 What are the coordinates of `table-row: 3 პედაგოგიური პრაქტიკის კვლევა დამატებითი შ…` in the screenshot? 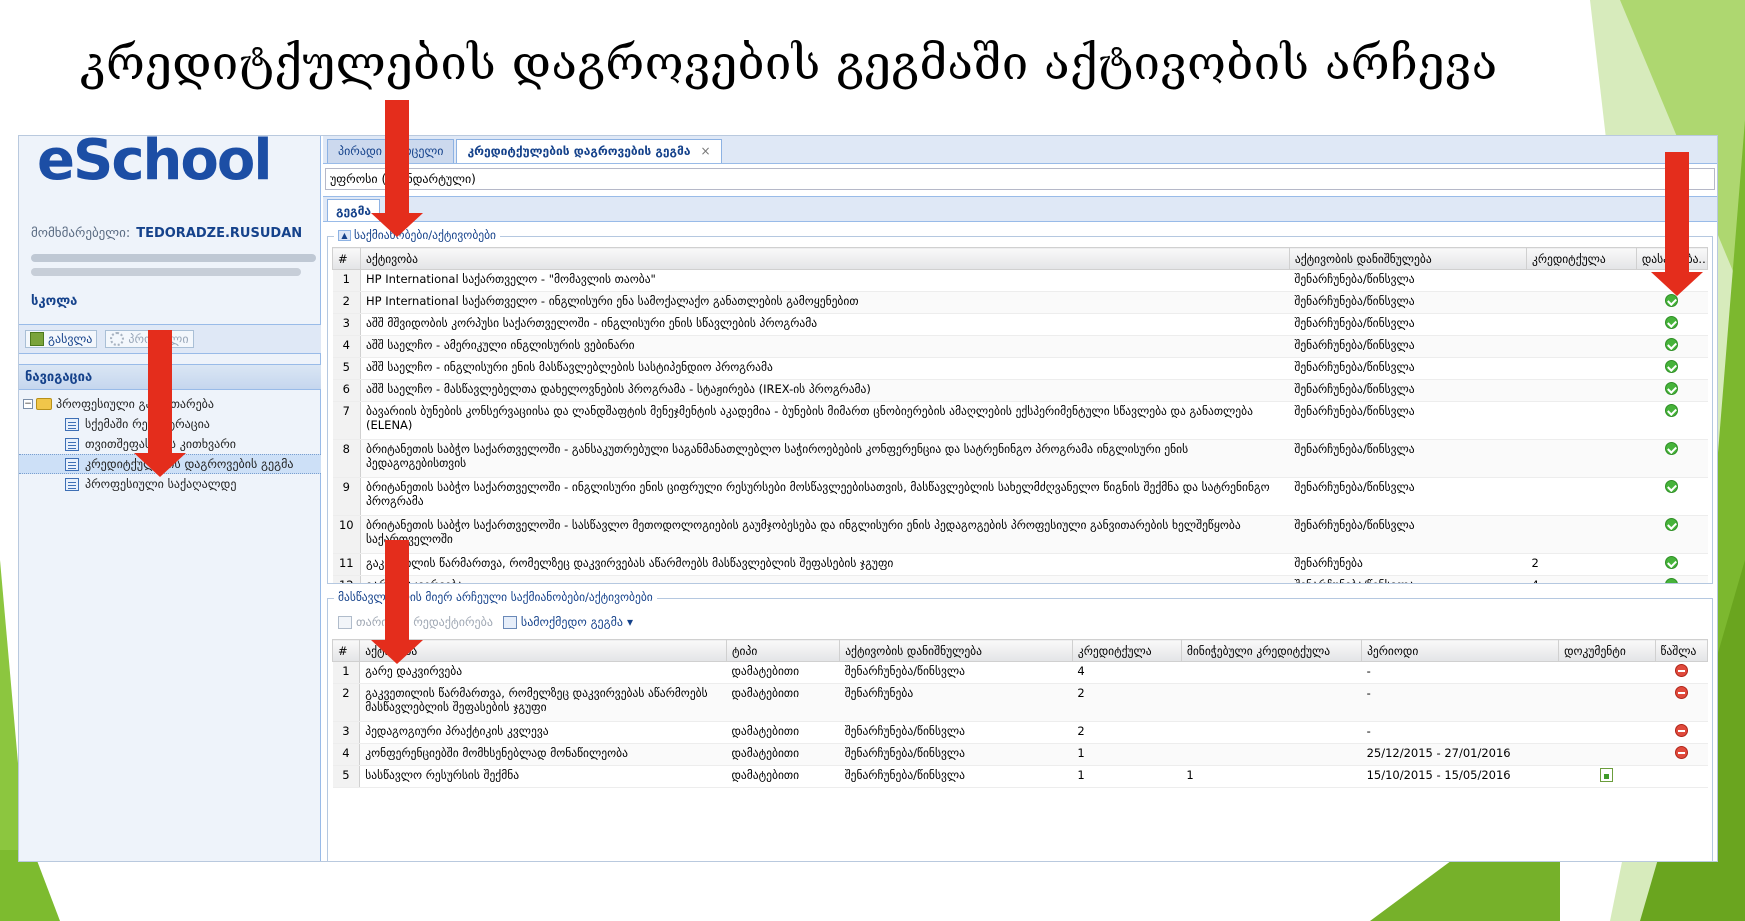 It's located at (1020, 732).